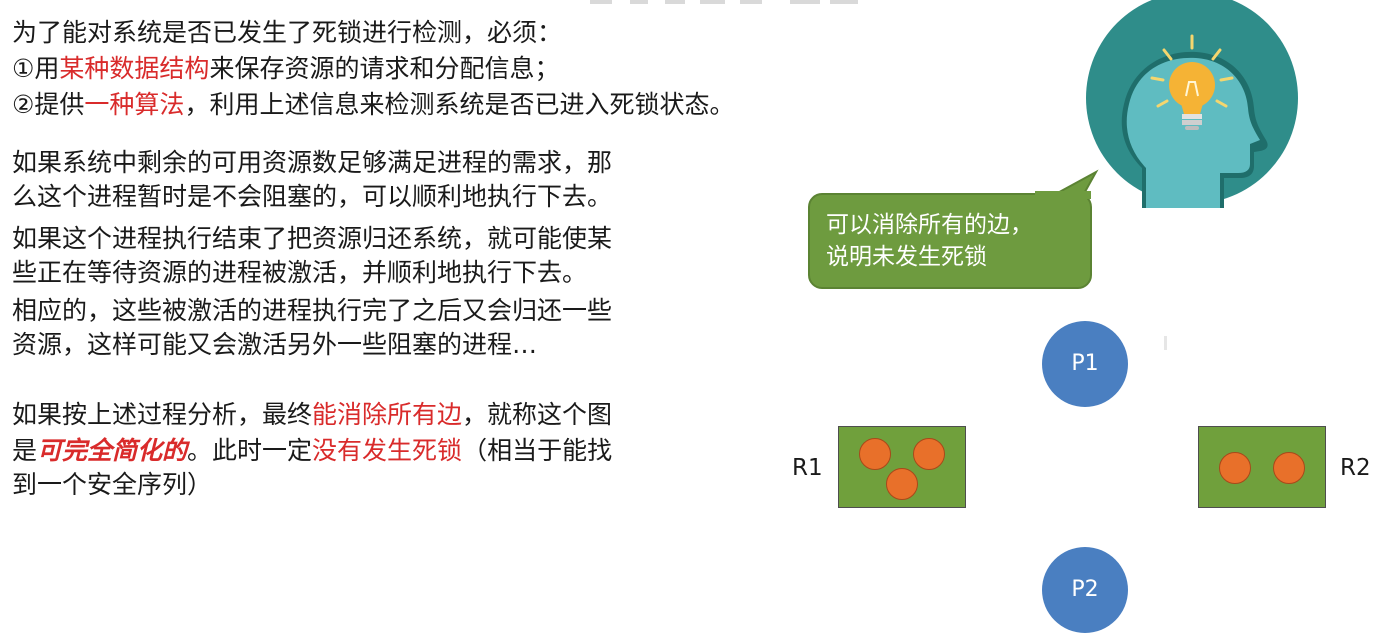  Describe the element at coordinates (48, 104) in the screenshot. I see `req2-prefix: ②提供` at that location.